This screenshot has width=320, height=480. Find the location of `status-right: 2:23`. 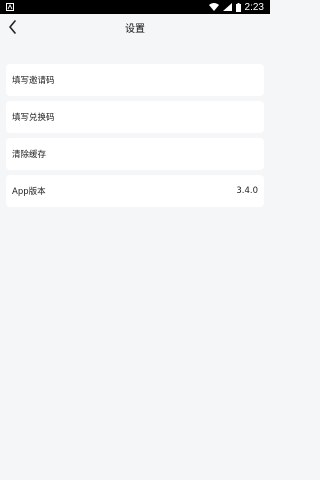

status-right: 2:23 is located at coordinates (236, 7).